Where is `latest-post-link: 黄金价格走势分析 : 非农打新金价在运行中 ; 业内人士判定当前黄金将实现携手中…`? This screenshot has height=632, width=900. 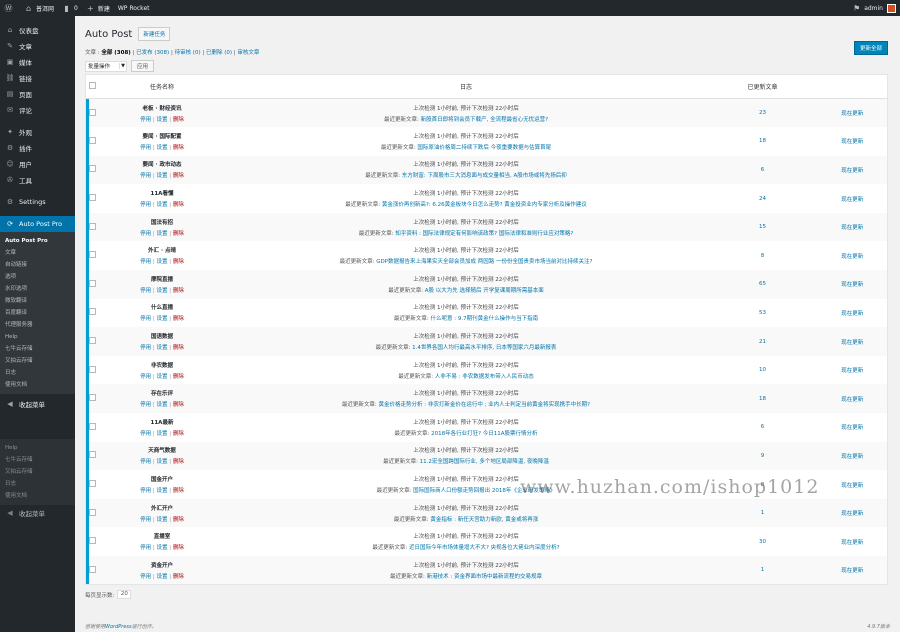
latest-post-link: 黄金价格走势分析 : 非农打新金价在运行中 ; 业内人士判定当前黄金将实现携手中… is located at coordinates (484, 405).